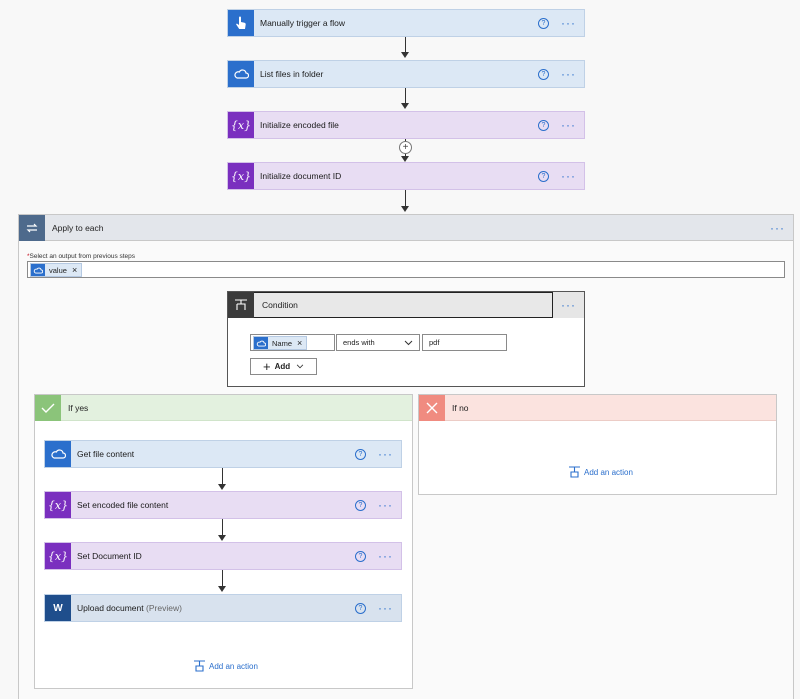  I want to click on if-no-add-action-link: Add an action, so click(600, 472).